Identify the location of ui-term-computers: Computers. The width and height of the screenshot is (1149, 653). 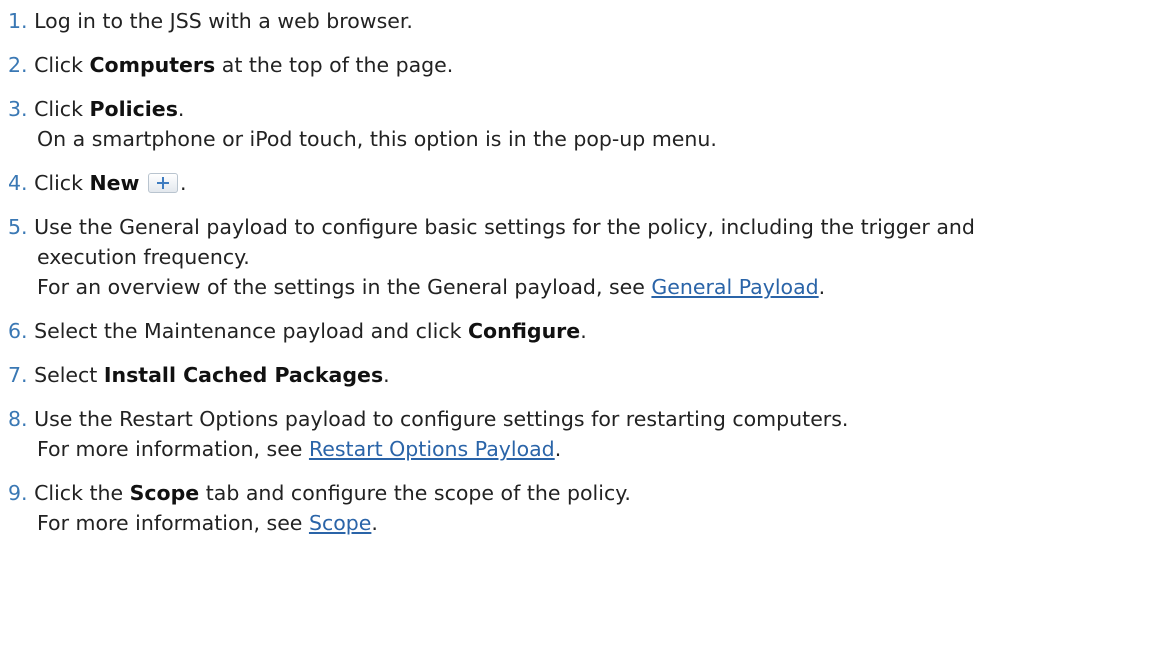
(152, 65).